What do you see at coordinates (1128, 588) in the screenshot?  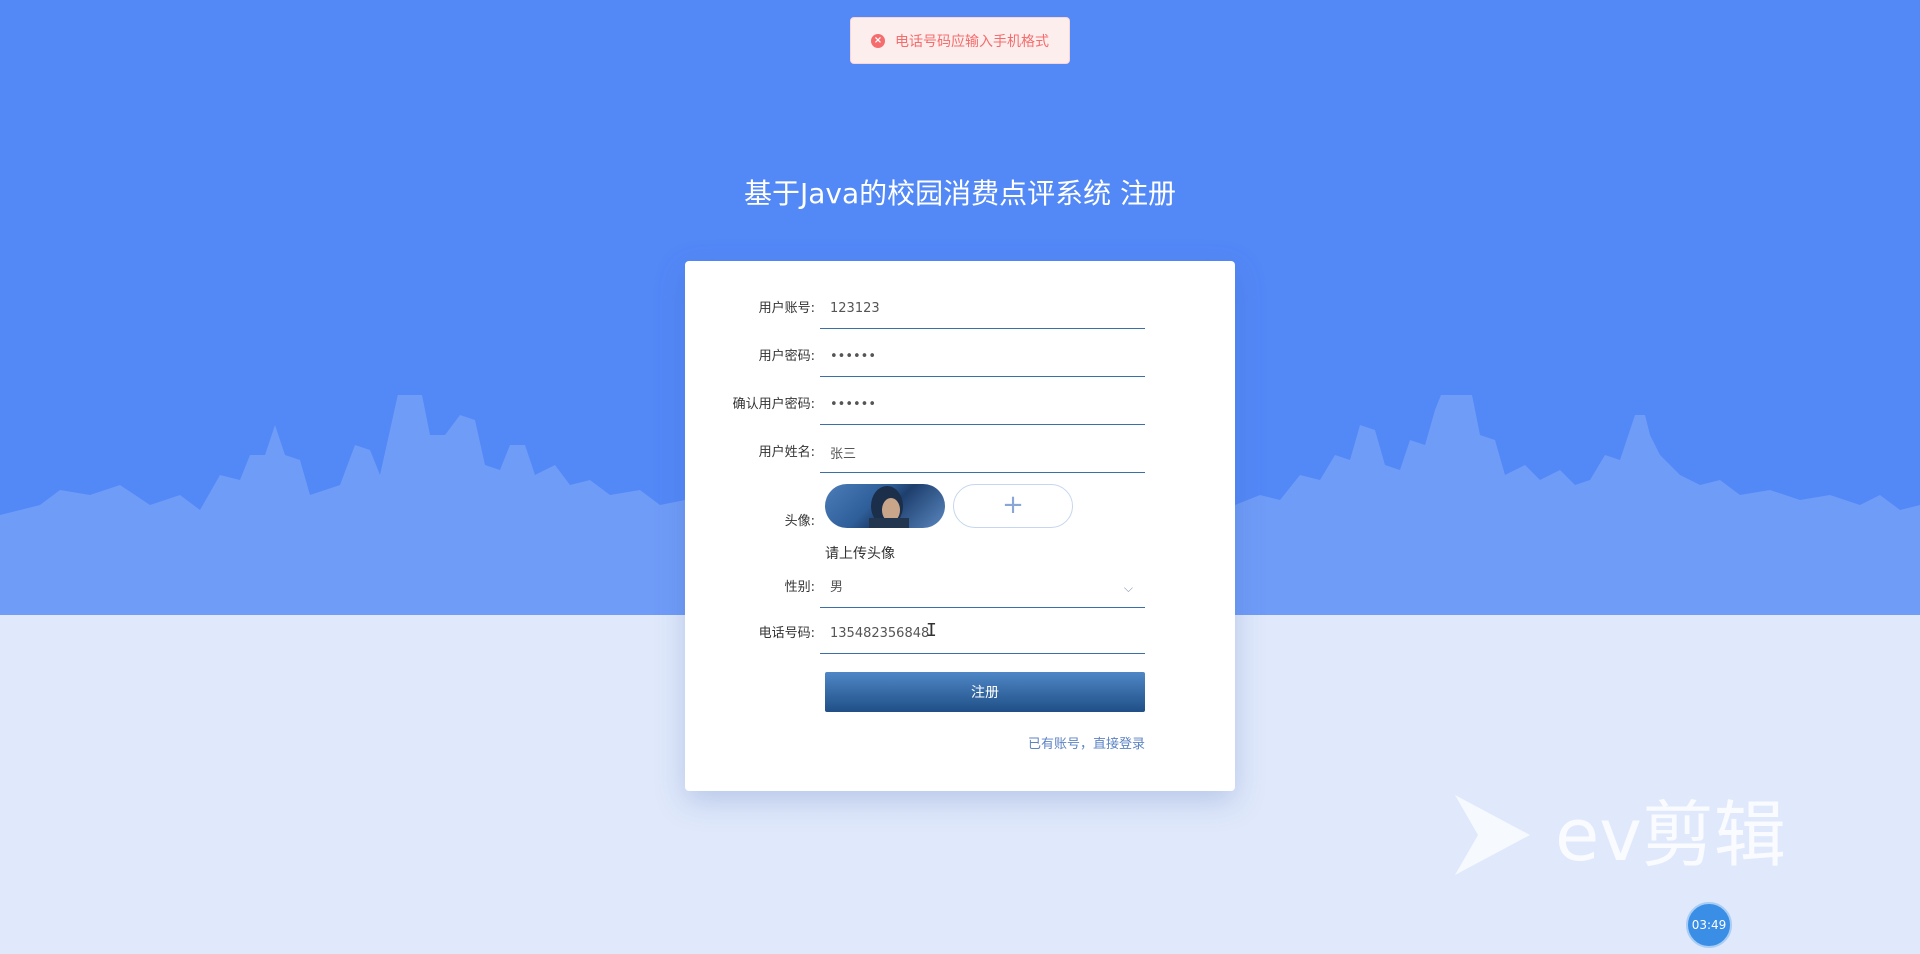 I see `chevron-down-icon: ⌵` at bounding box center [1128, 588].